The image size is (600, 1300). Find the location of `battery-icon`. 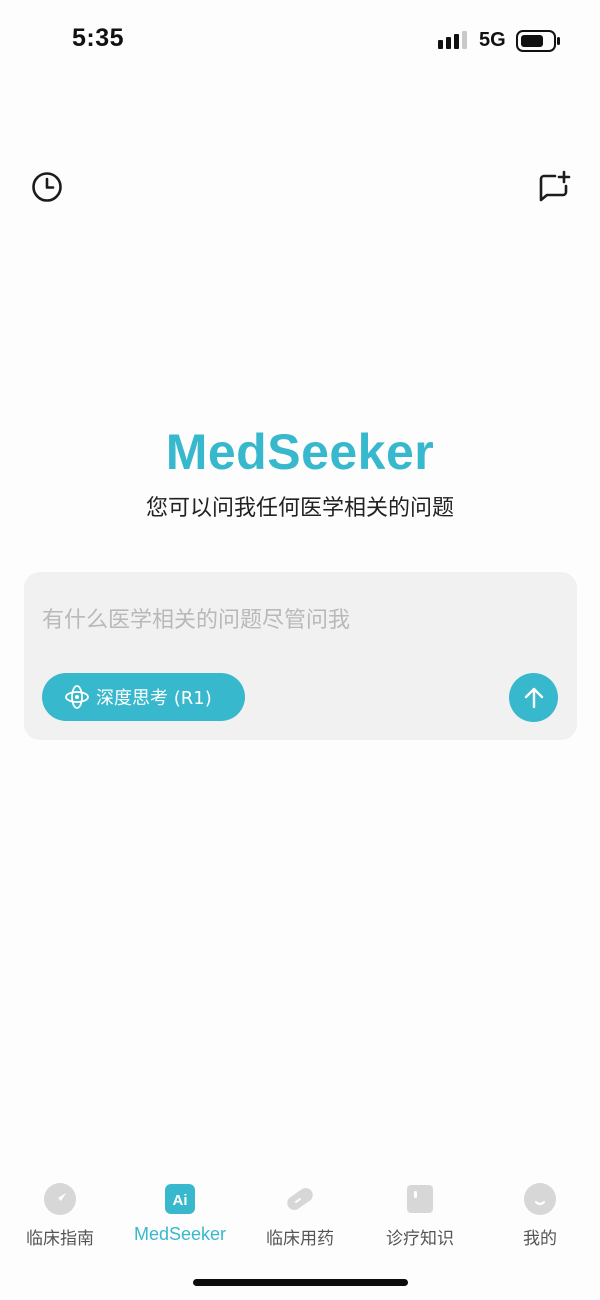

battery-icon is located at coordinates (538, 41).